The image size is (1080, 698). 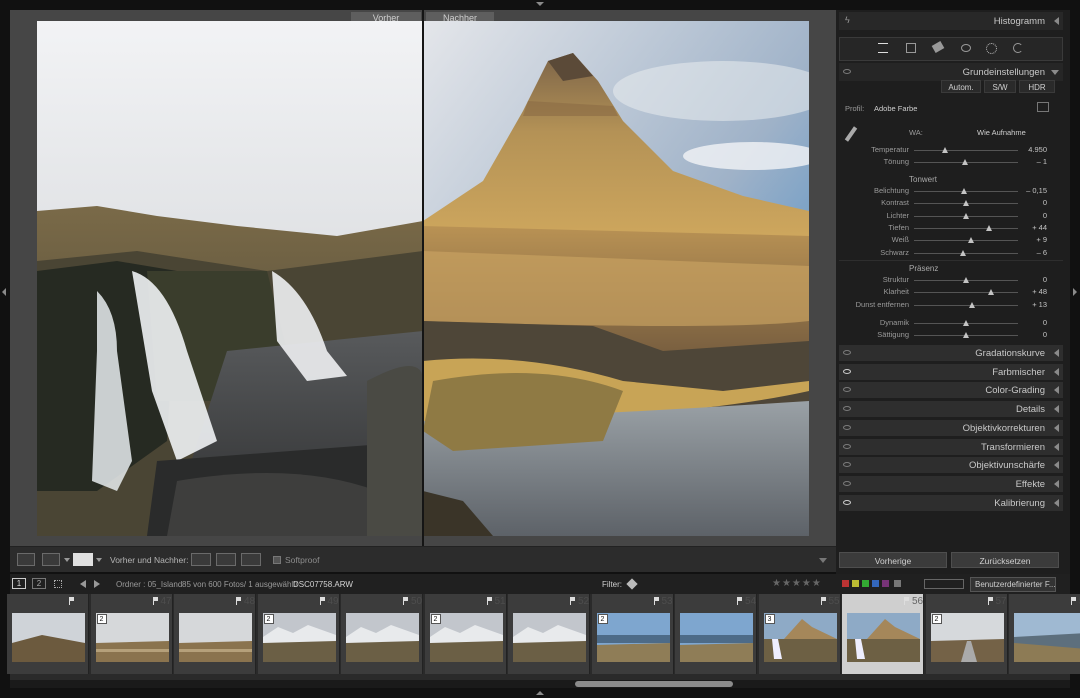 I want to click on slider-value: + 48, so click(x=1039, y=291).